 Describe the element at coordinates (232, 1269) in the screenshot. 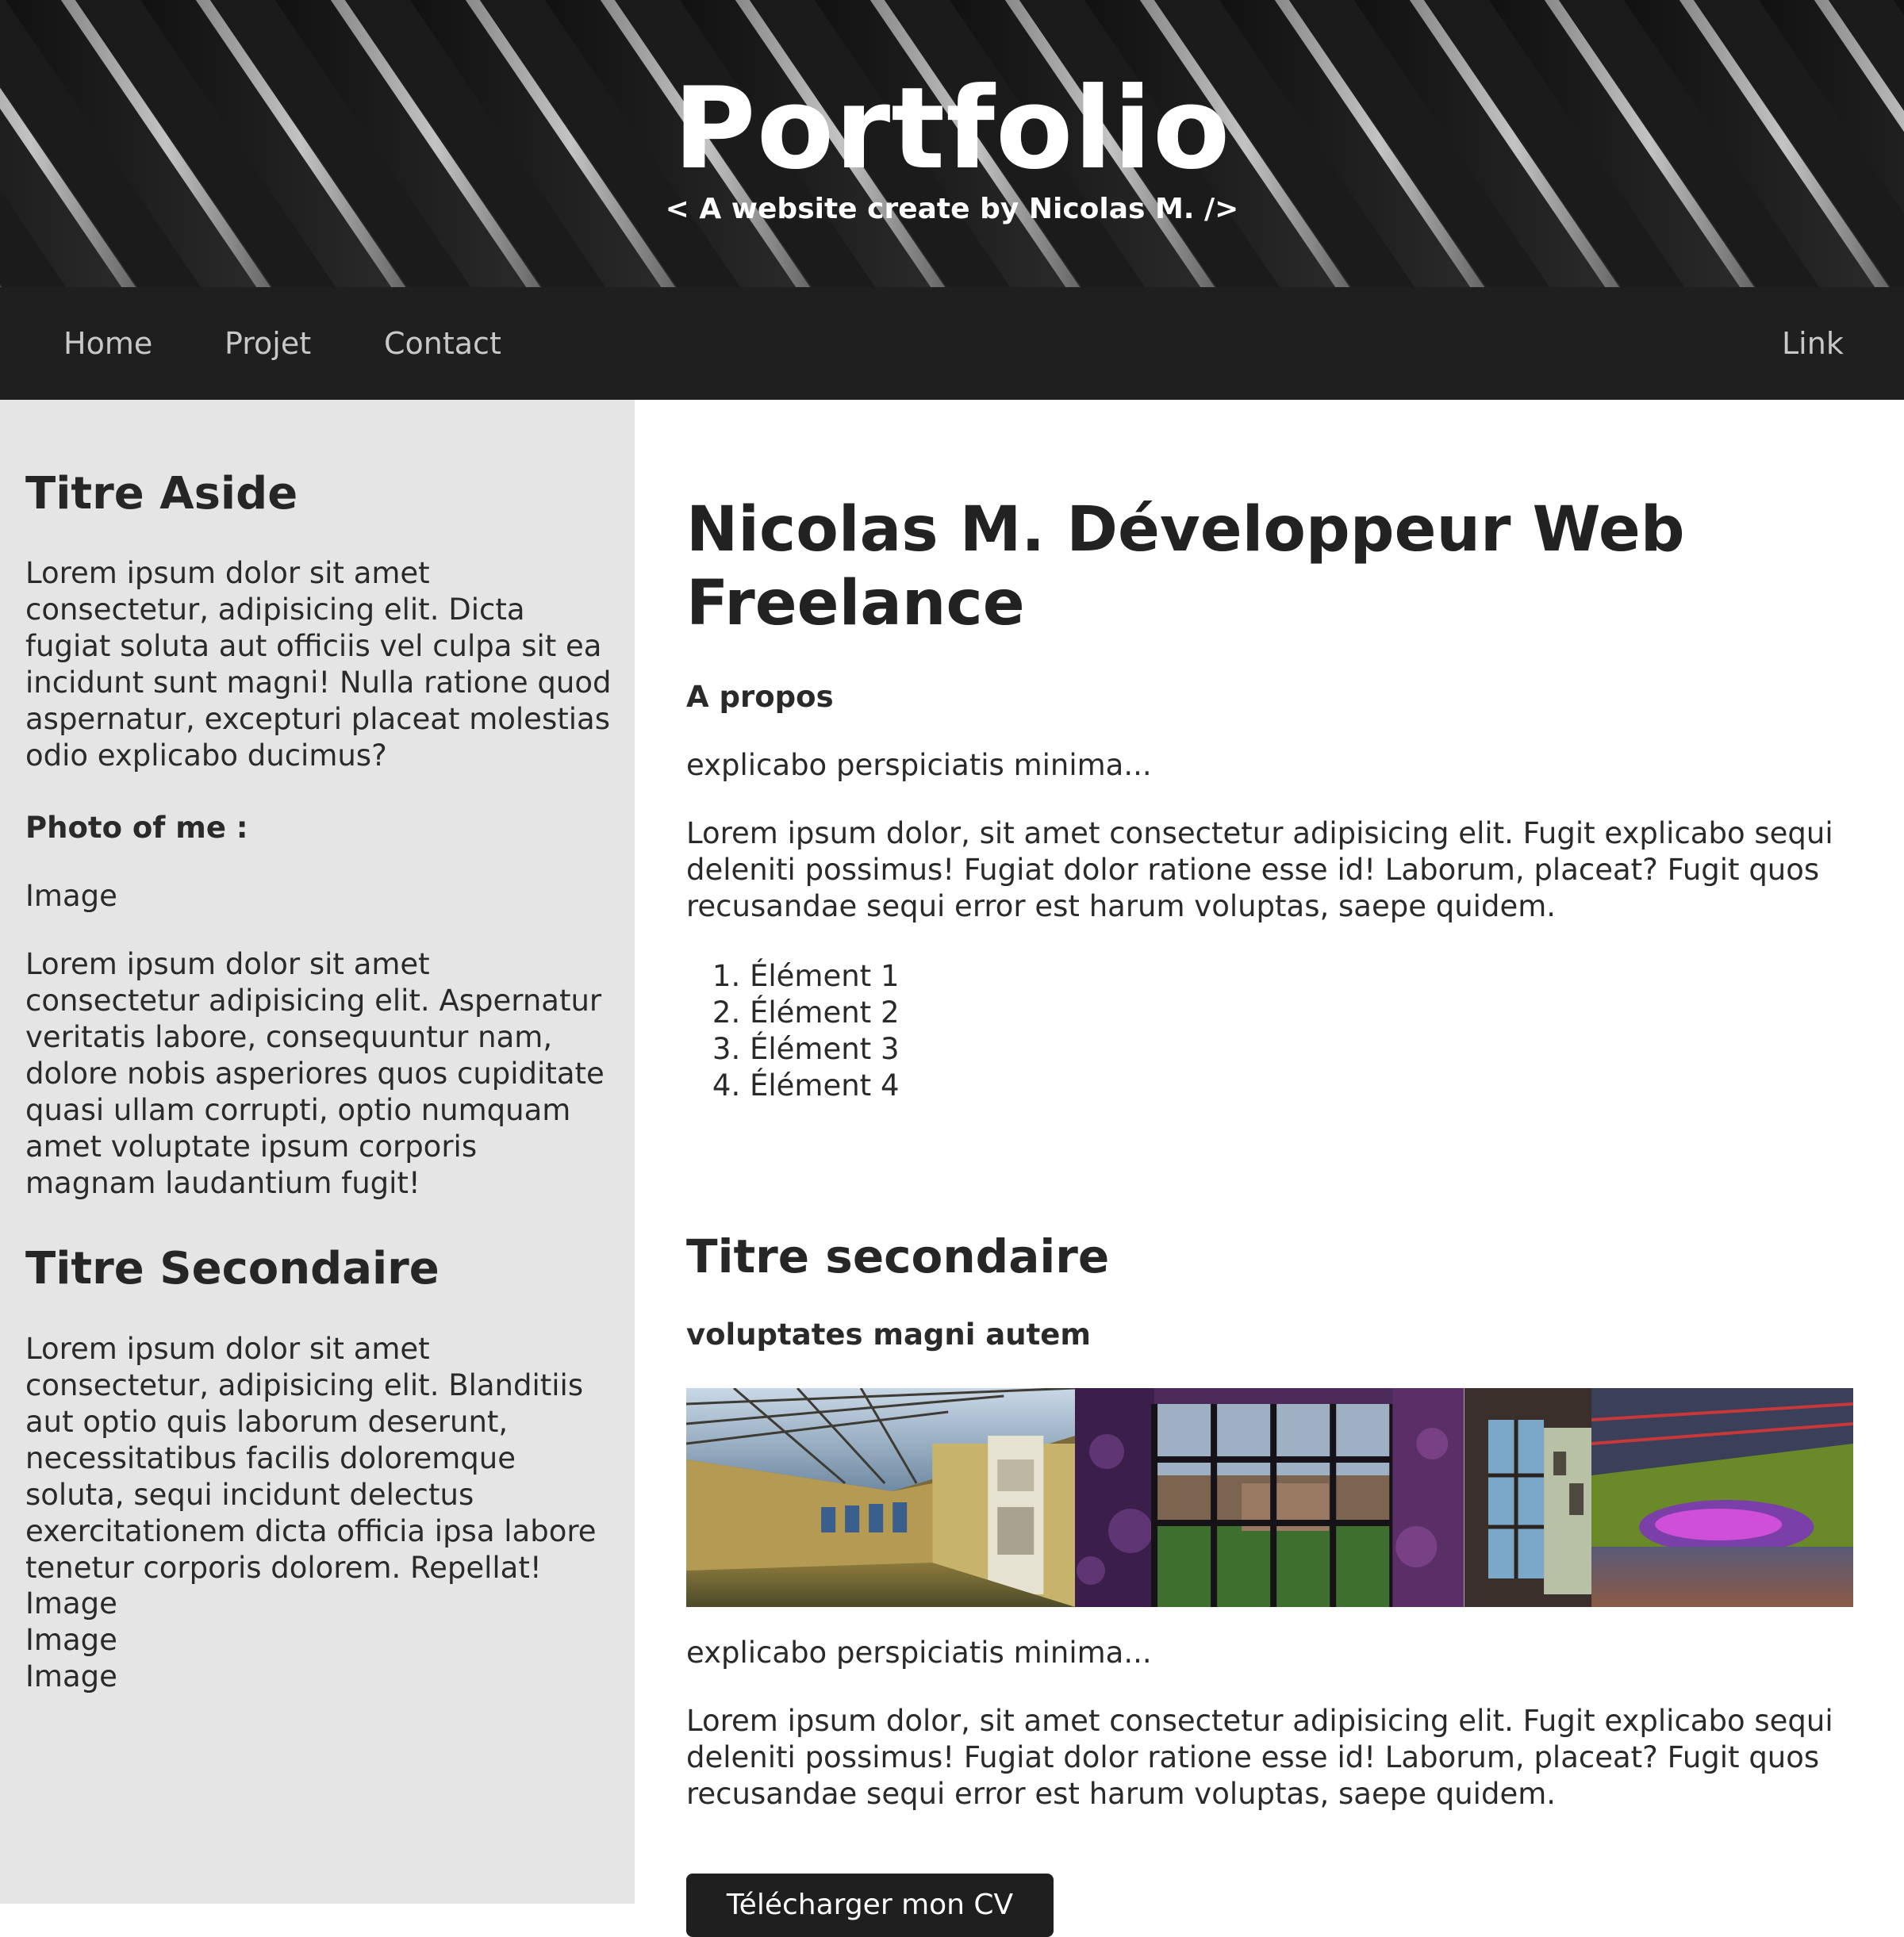

I see `aside-secondary-title: Titre Secondaire` at that location.